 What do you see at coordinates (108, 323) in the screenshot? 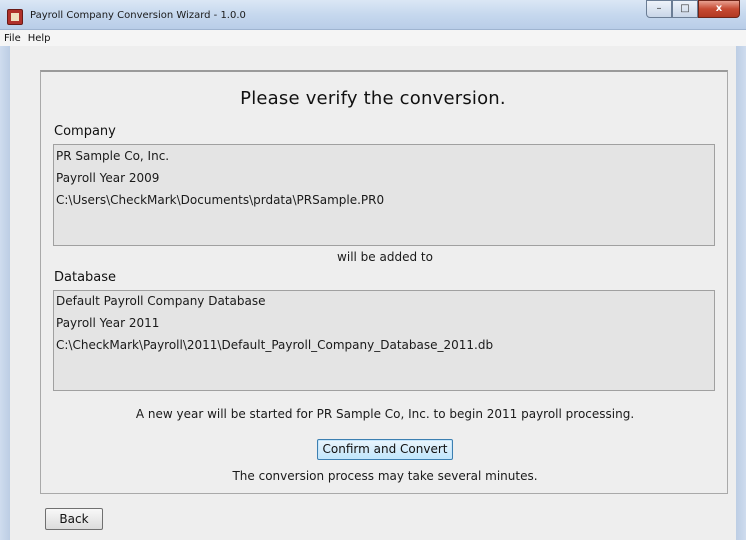
I see `database-payroll-year: Payroll Year 2011` at bounding box center [108, 323].